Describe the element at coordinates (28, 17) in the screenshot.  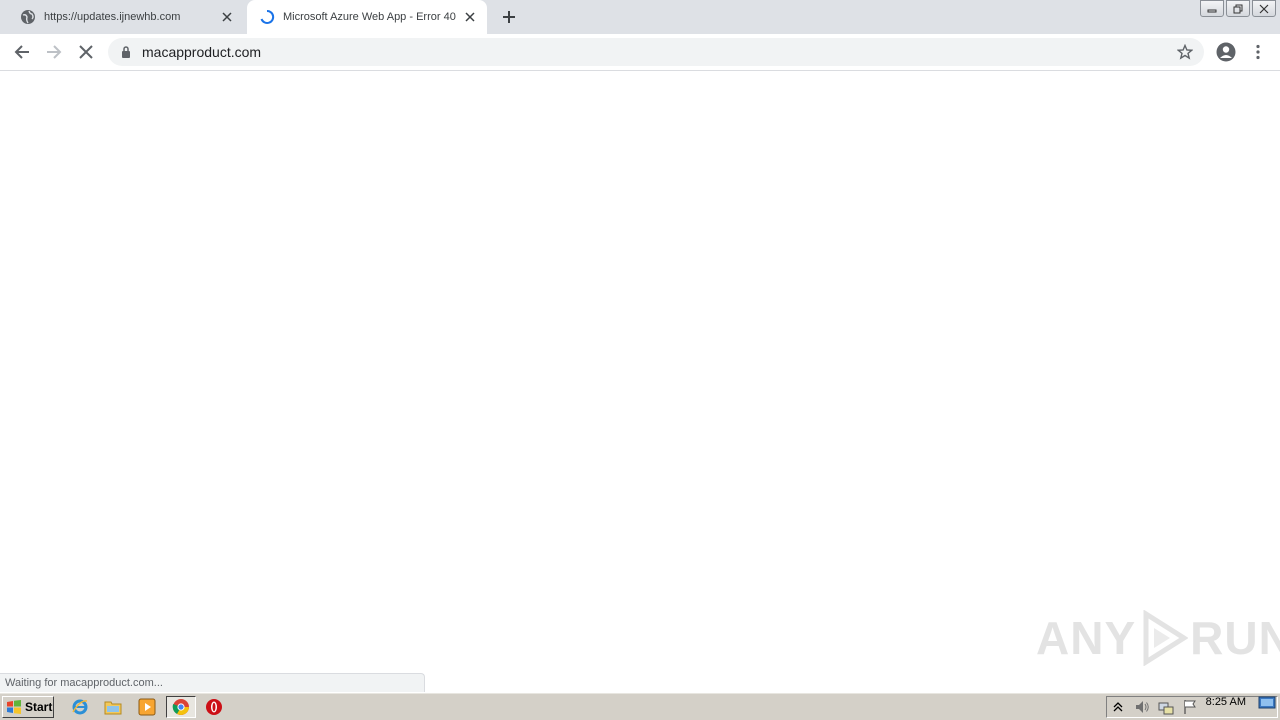
I see `globe-icon` at that location.